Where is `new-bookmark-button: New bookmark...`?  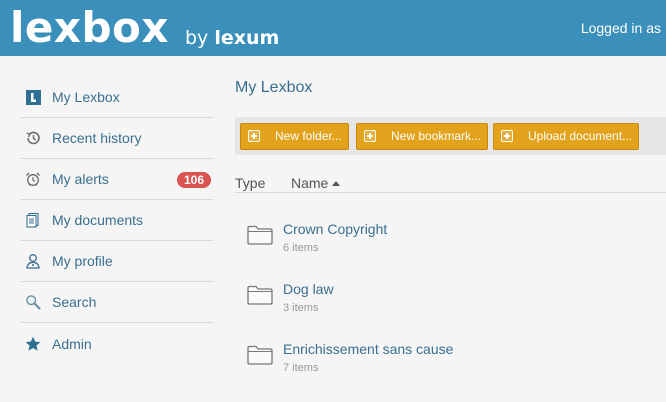
new-bookmark-button: New bookmark... is located at coordinates (422, 136).